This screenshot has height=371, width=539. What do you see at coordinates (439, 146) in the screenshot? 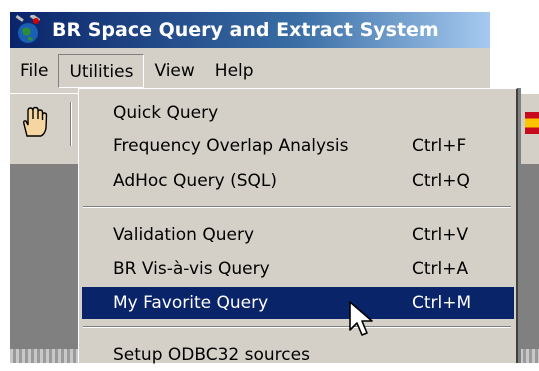
I see `menu-item-shortcut: Ctrl+F` at bounding box center [439, 146].